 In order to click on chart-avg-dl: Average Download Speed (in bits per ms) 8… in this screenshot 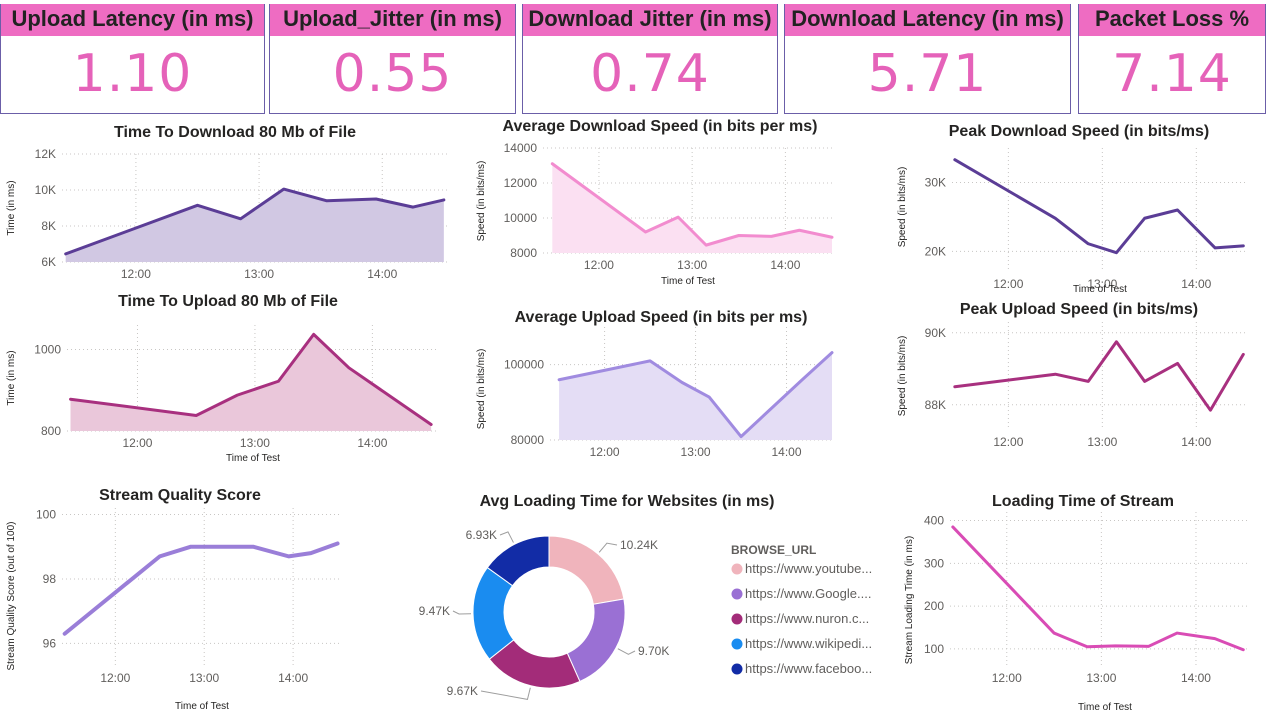, I will do `click(655, 202)`.